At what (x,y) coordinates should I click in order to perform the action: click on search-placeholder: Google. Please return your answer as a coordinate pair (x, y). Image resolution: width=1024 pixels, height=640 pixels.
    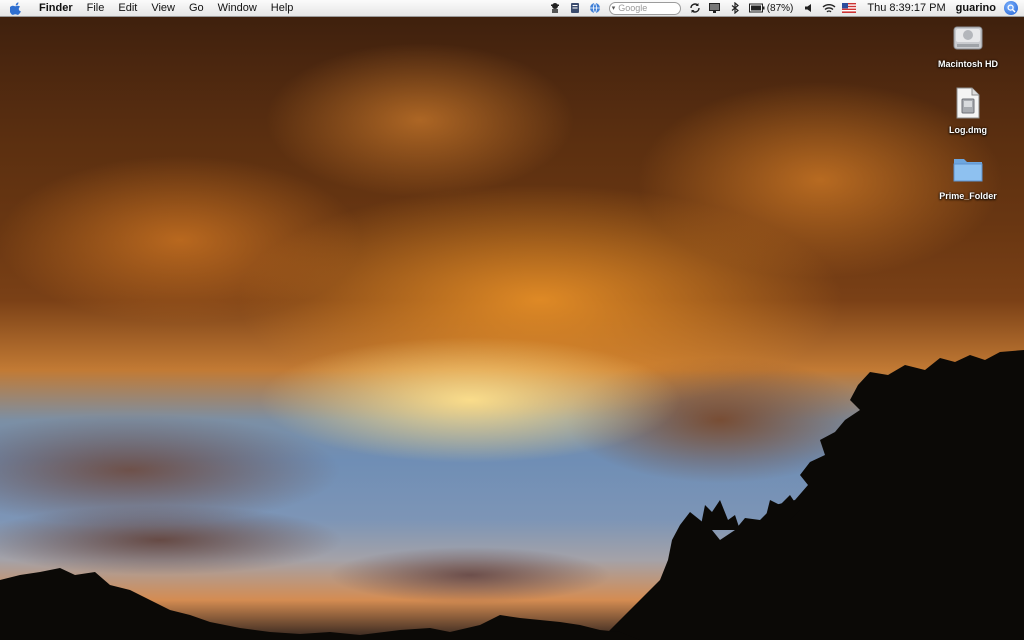
    Looking at the image, I should click on (633, 8).